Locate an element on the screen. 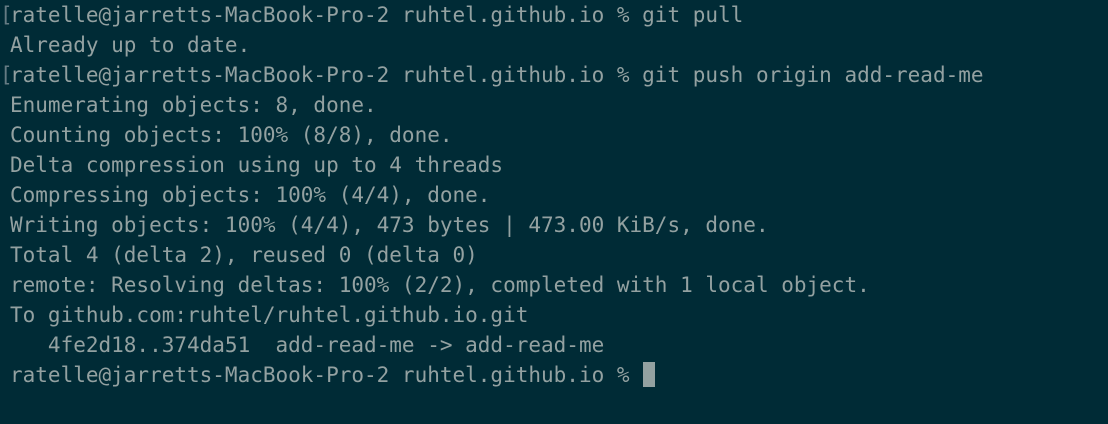  terminal-line: Counting objects: 100% (8/8), done. is located at coordinates (554, 135).